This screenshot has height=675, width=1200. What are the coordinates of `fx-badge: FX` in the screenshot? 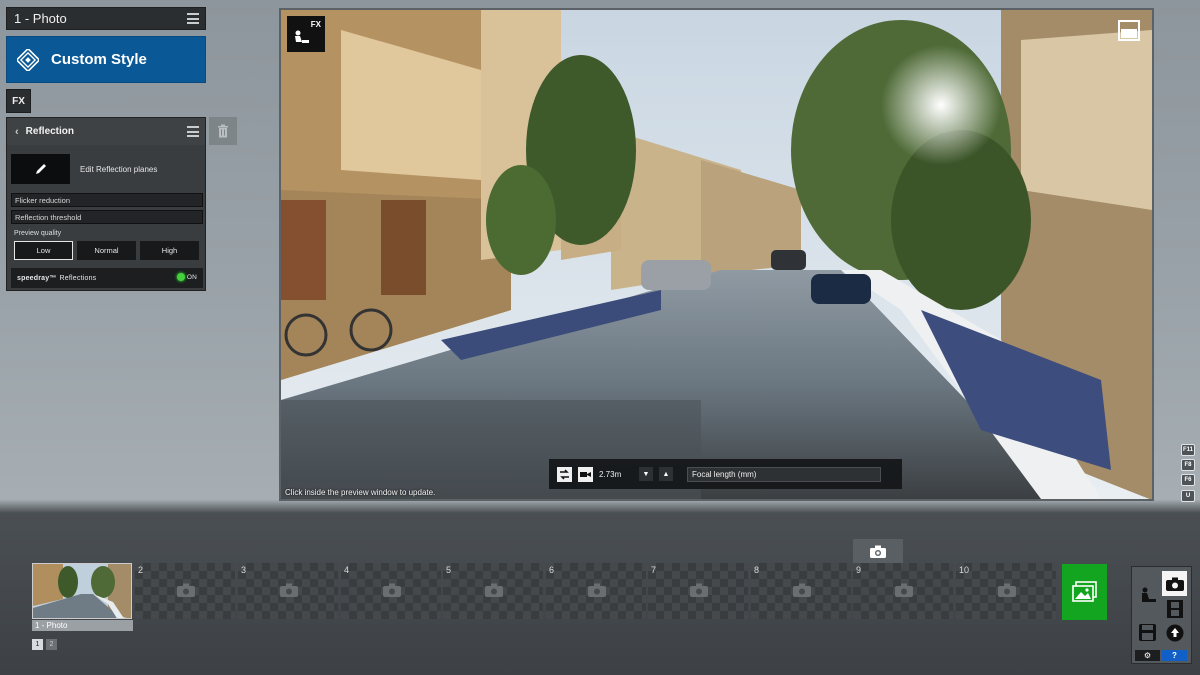 It's located at (306, 34).